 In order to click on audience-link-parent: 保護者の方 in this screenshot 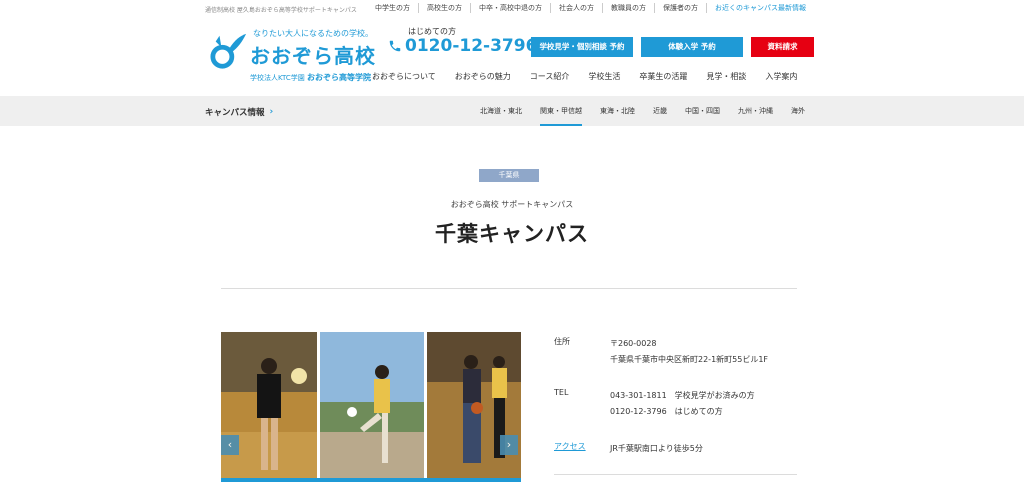, I will do `click(680, 8)`.